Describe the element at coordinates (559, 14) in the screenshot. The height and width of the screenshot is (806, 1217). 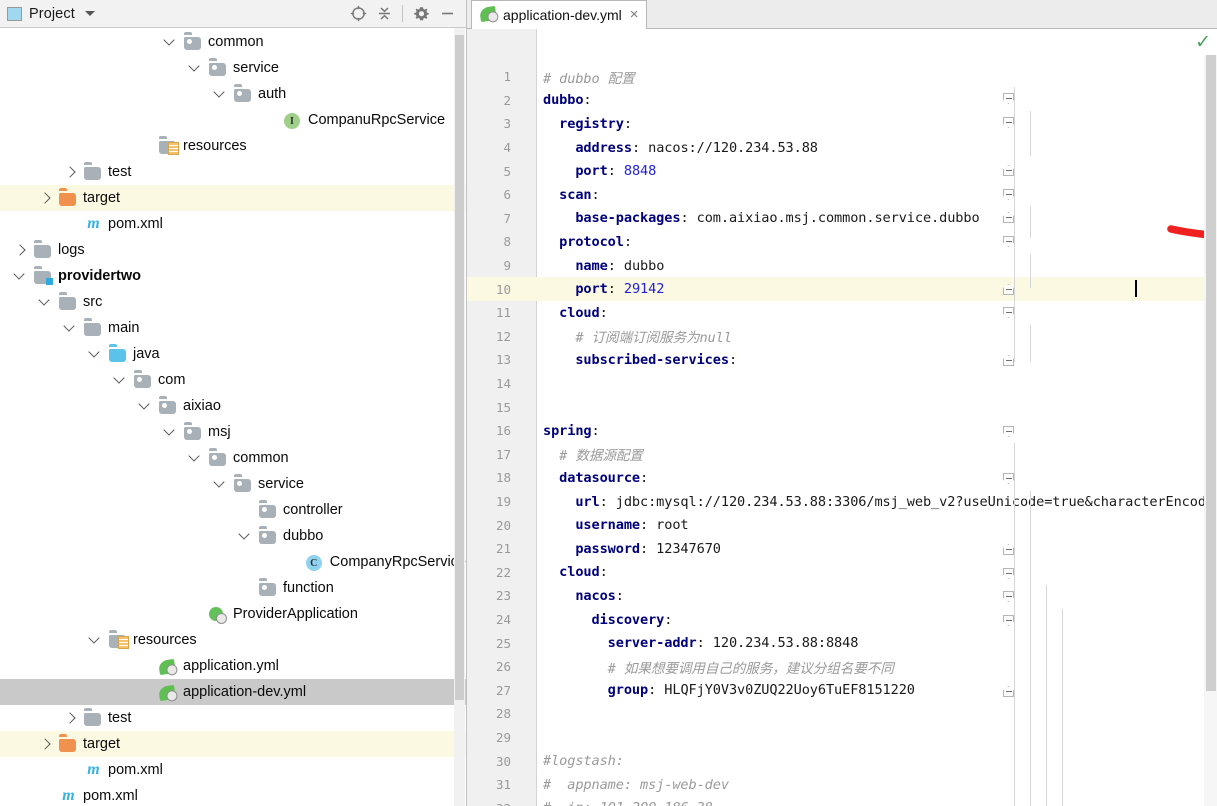
I see `editor-tab-application-dev-yml: application-dev.yml ×` at that location.